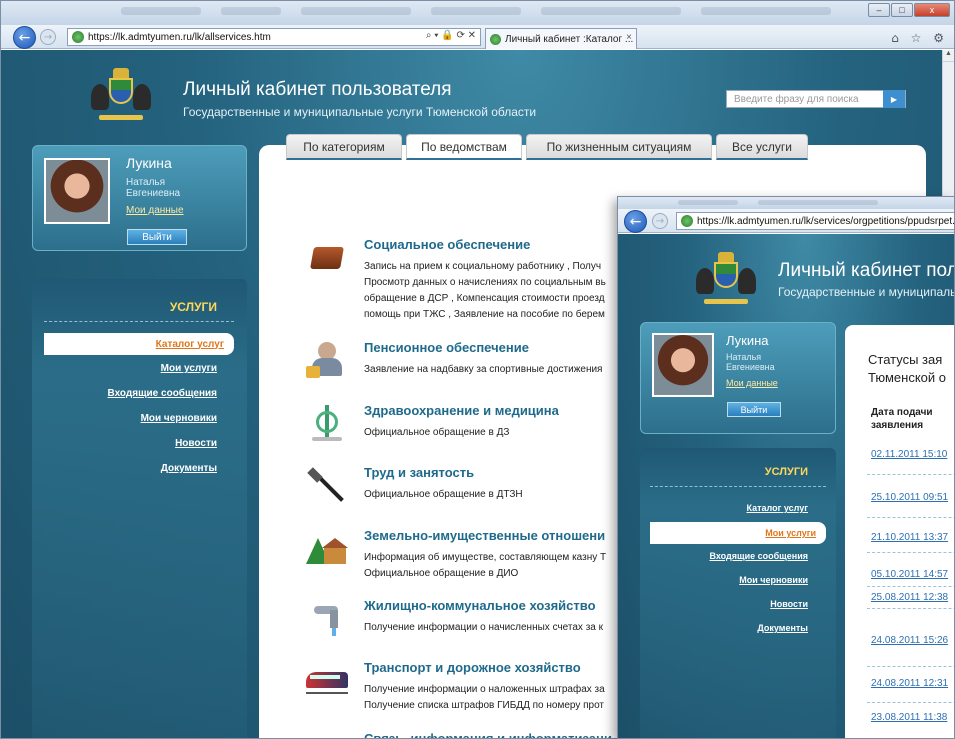 The height and width of the screenshot is (739, 955). I want to click on status-date-link: 05.10.2011 14:57, so click(909, 574).